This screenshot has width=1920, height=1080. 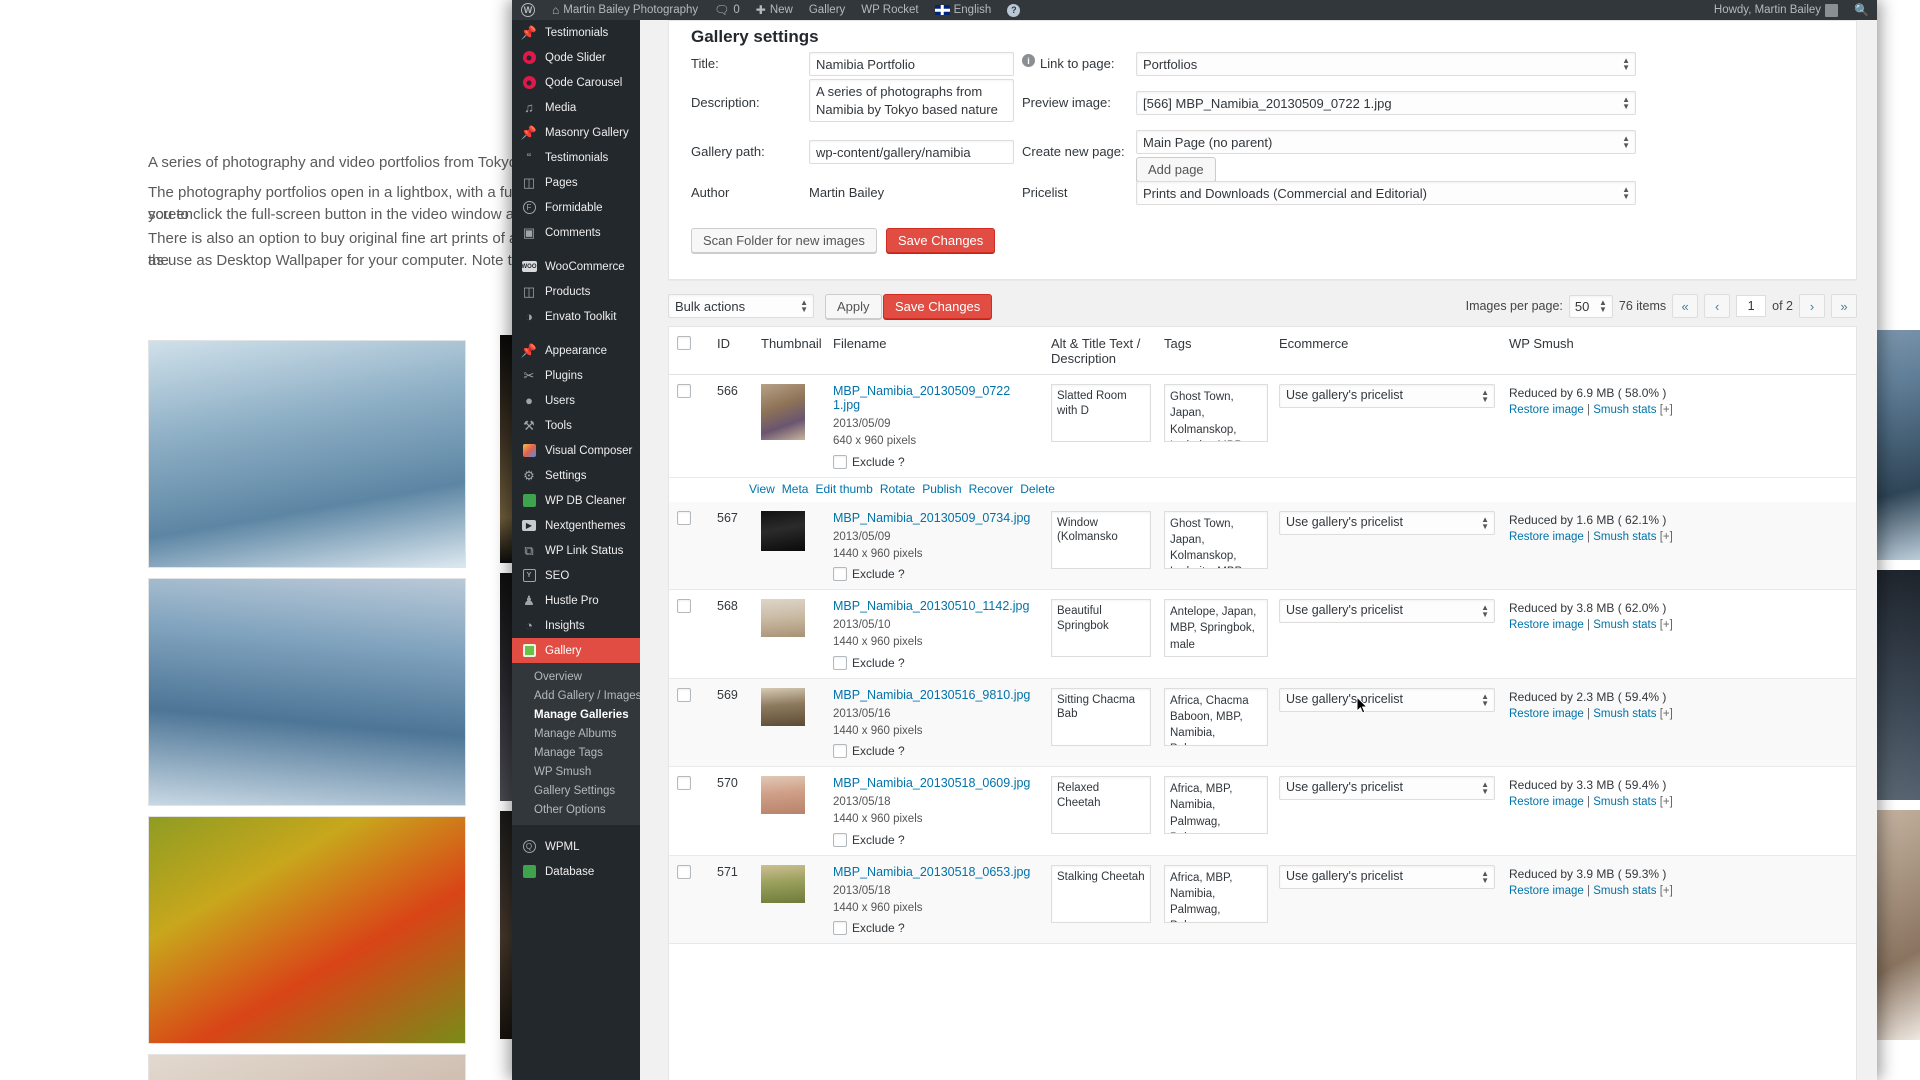 What do you see at coordinates (576, 291) in the screenshot?
I see `sidebar-item-products: ◫ Products` at bounding box center [576, 291].